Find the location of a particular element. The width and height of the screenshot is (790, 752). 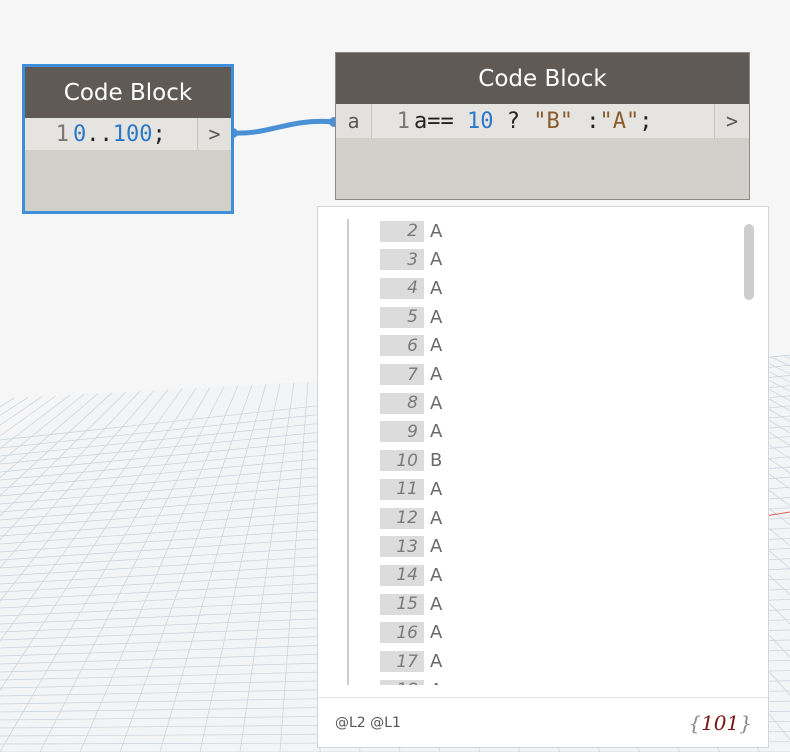

list-item: 4A is located at coordinates (411, 288).